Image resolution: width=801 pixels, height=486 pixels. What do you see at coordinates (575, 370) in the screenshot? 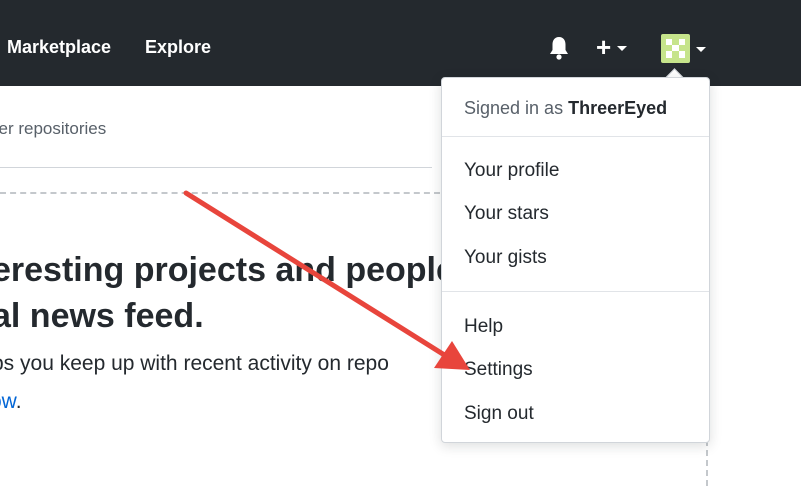
I see `menu-item-settings: Settings` at bounding box center [575, 370].